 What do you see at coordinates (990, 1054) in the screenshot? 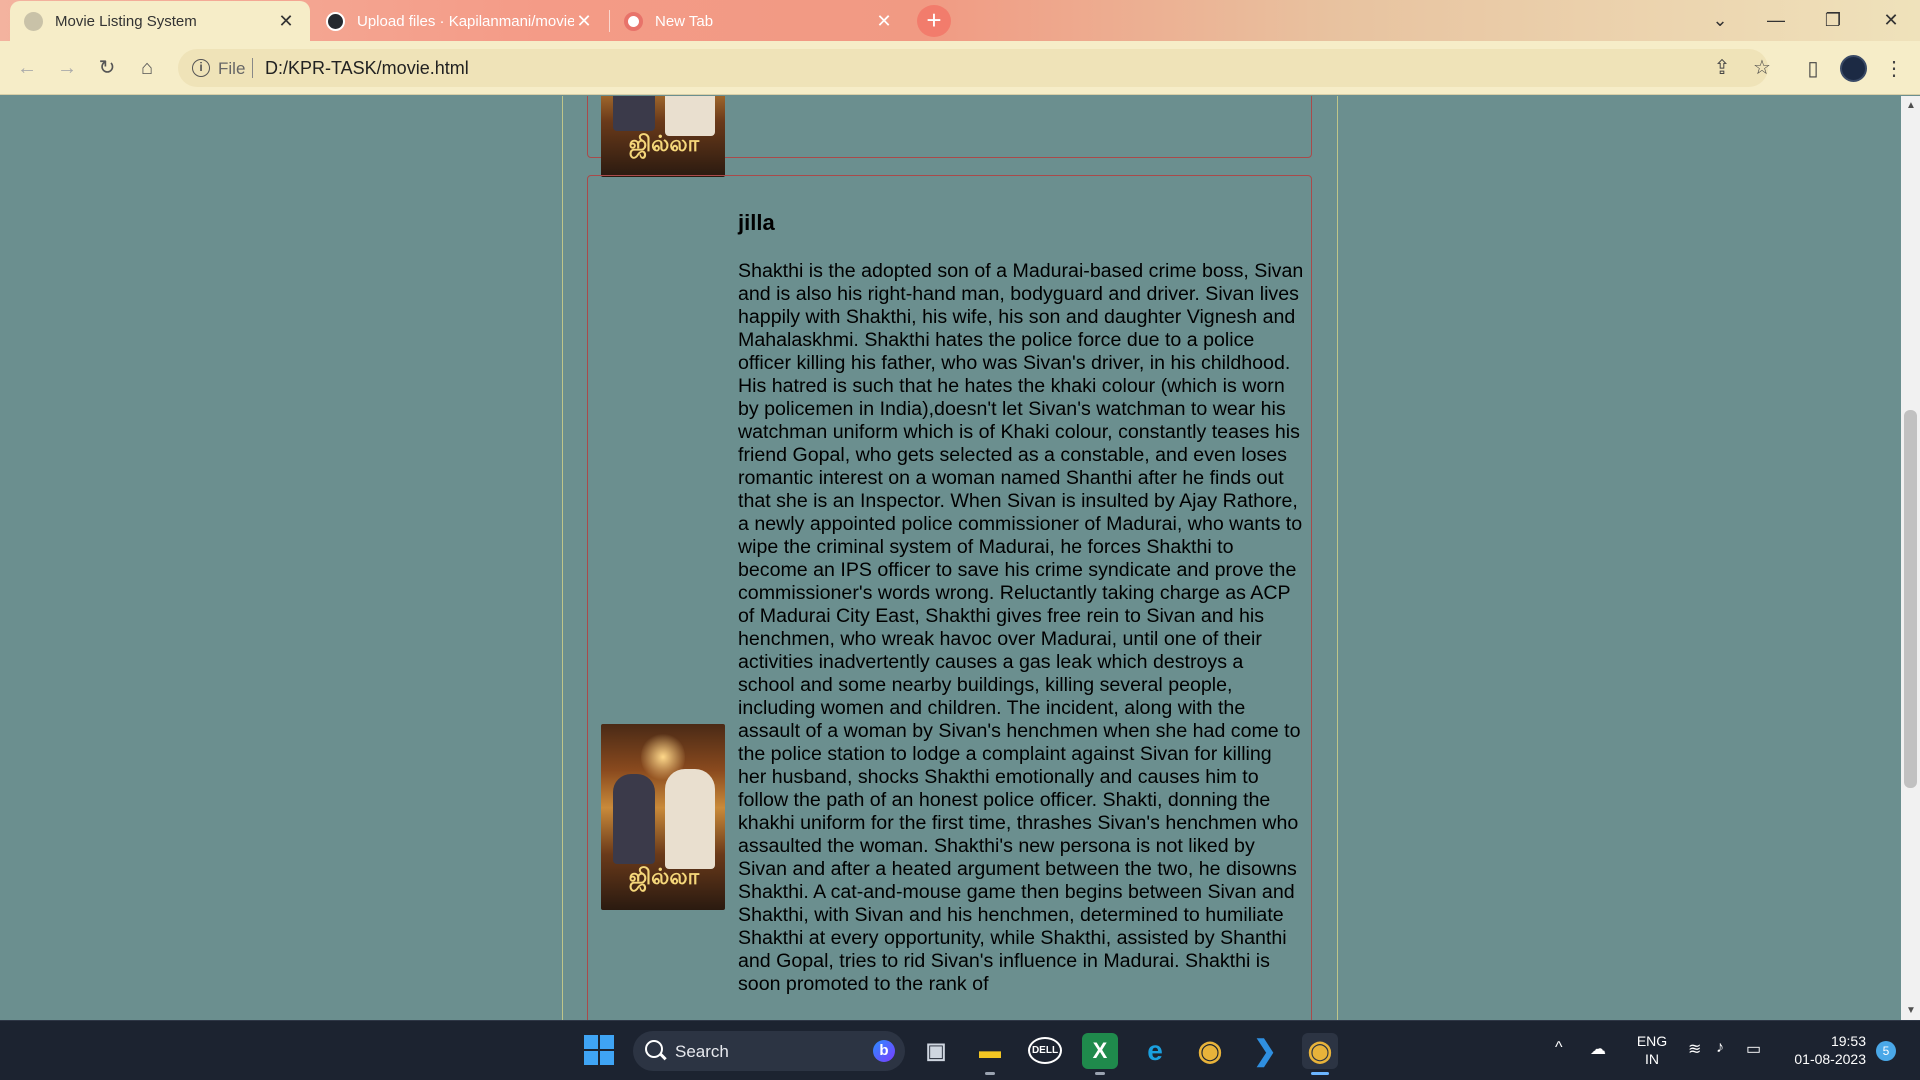
I see `file-explorer-icon: ▬` at bounding box center [990, 1054].